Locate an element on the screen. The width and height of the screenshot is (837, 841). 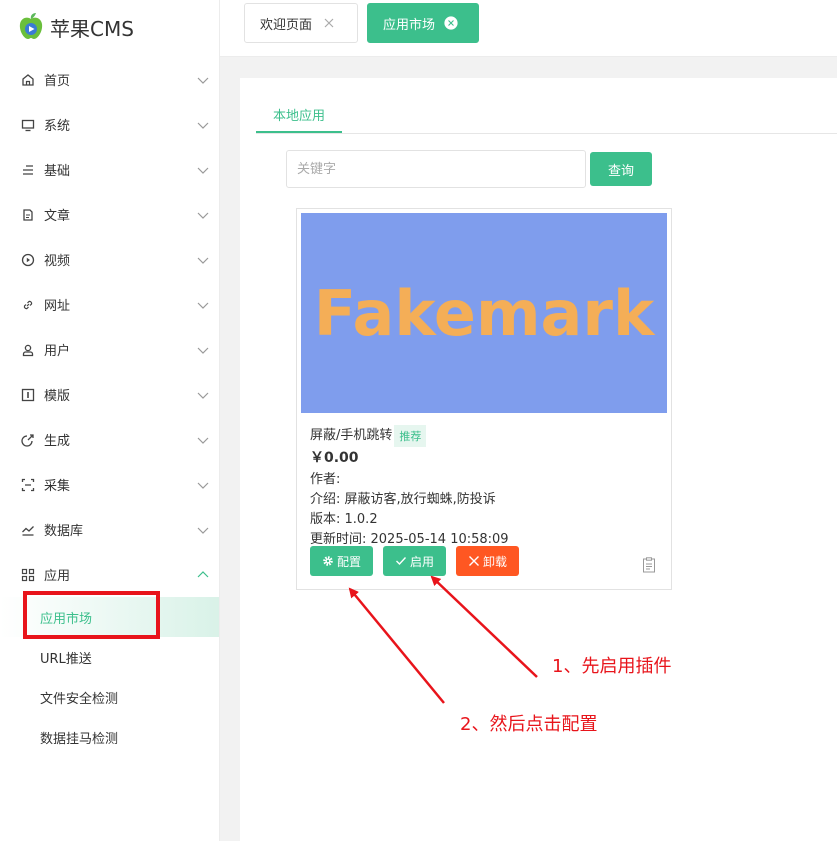
enable-button-label: 启用 is located at coordinates (421, 561).